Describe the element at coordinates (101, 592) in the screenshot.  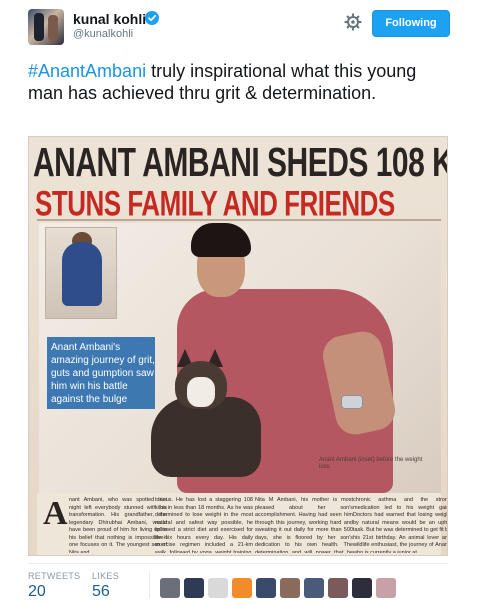
I see `likes-count: 56` at that location.